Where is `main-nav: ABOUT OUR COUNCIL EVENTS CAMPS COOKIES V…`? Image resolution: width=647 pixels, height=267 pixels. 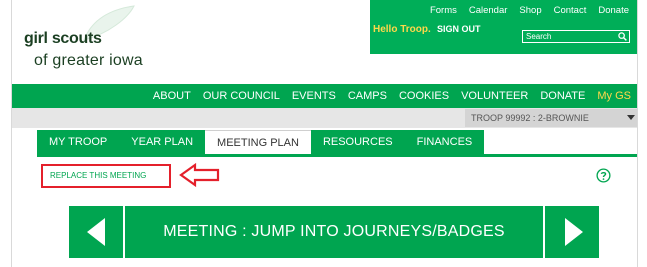
main-nav: ABOUT OUR COUNCIL EVENTS CAMPS COOKIES V… is located at coordinates (324, 96).